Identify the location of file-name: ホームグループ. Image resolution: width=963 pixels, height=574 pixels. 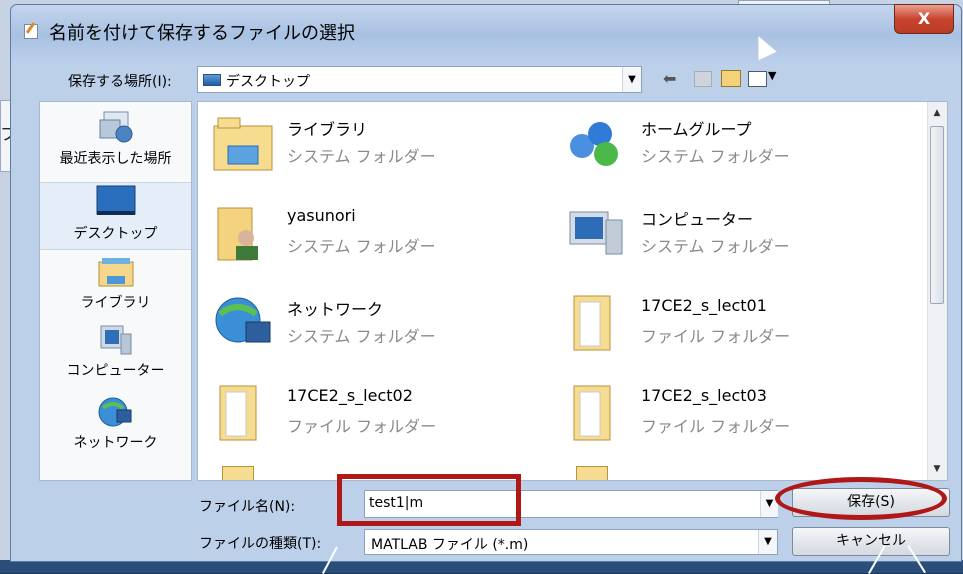
(696, 129).